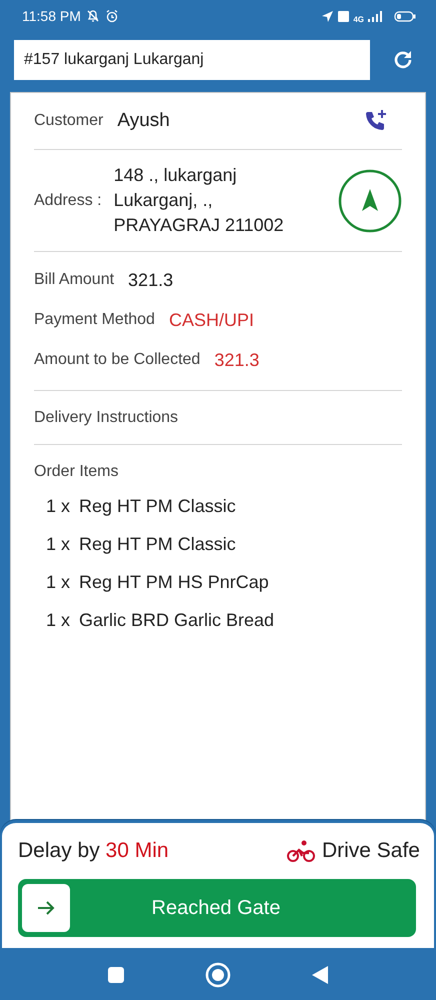 The width and height of the screenshot is (436, 1000). Describe the element at coordinates (375, 16) in the screenshot. I see `signal-icon` at that location.